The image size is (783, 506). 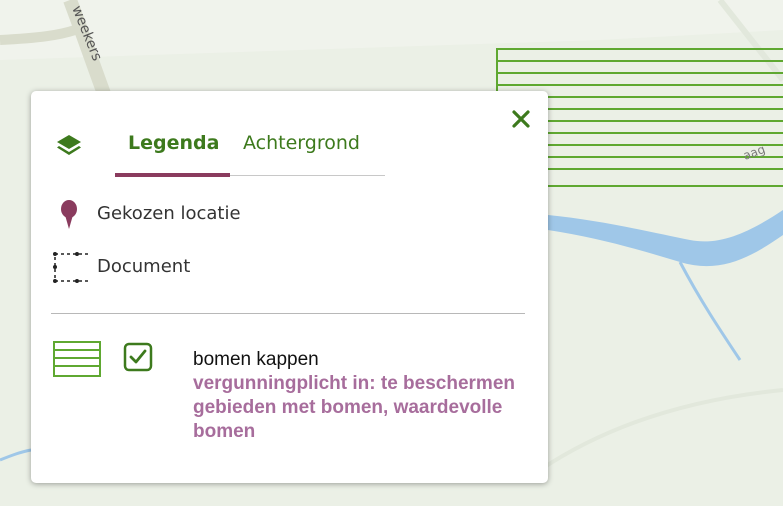 I want to click on legend-item-label: Gekozen locatie, so click(x=169, y=213).